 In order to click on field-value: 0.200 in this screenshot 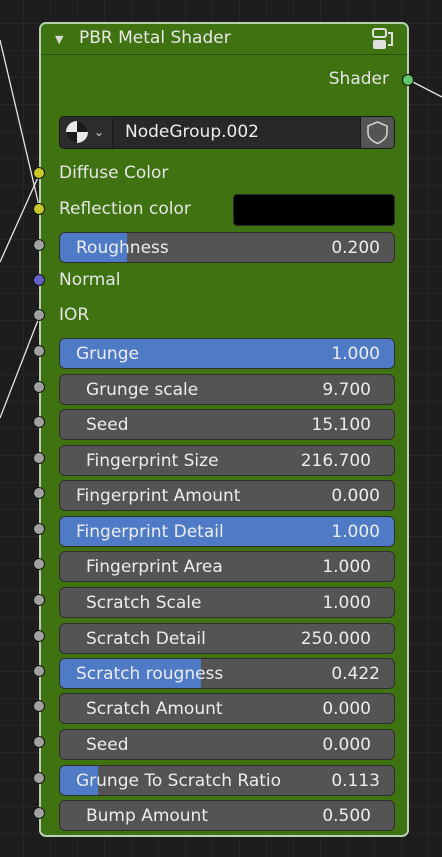, I will do `click(355, 247)`.